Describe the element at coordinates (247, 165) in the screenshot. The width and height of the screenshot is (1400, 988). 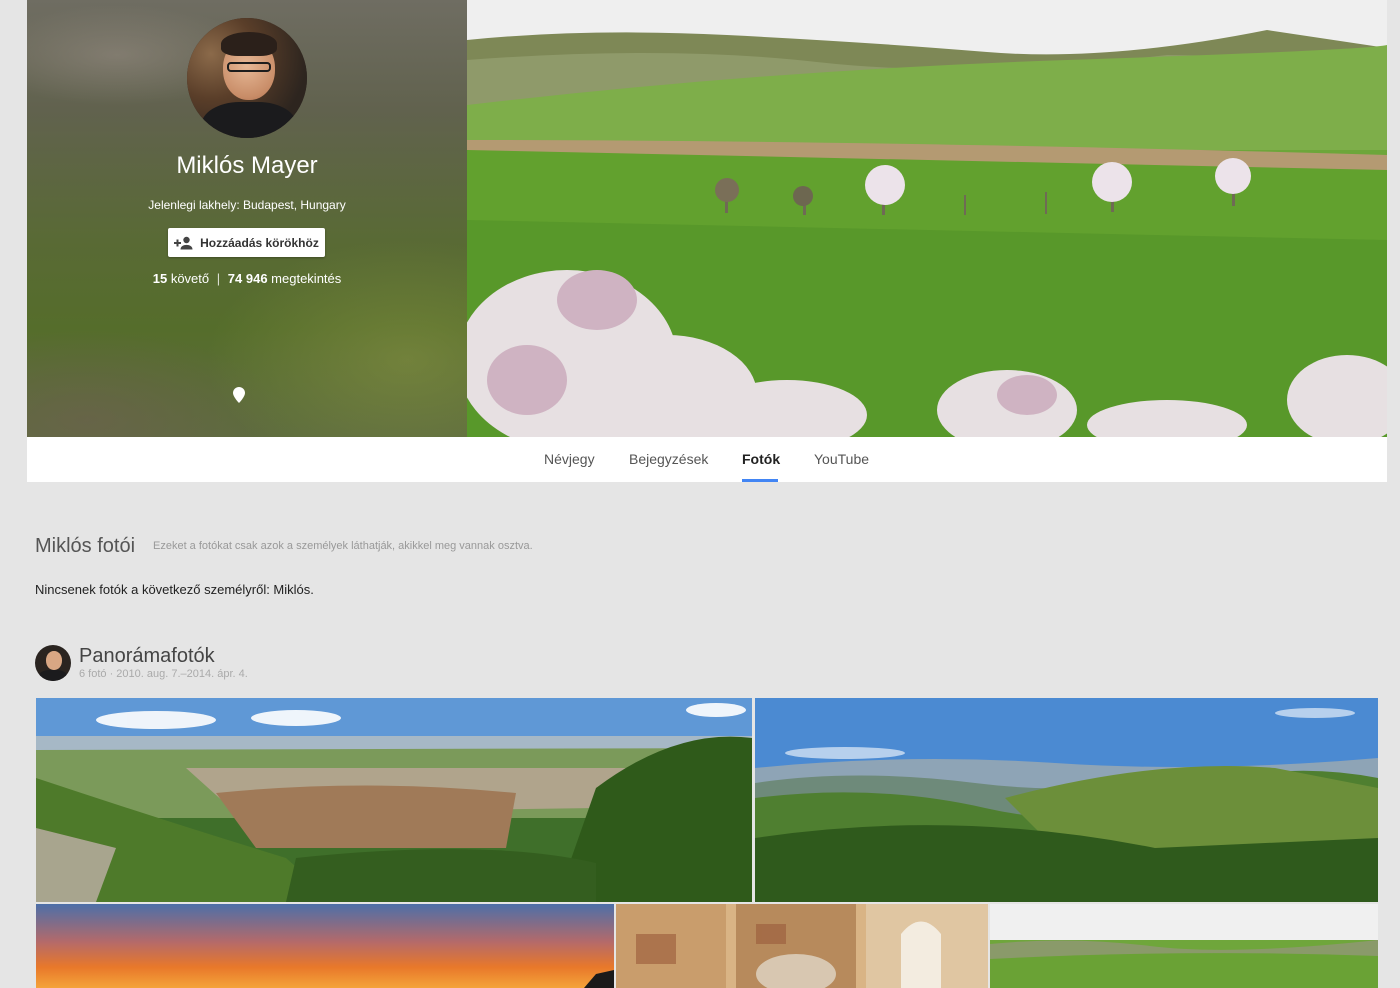
I see `profile-name: Miklós Mayer` at that location.